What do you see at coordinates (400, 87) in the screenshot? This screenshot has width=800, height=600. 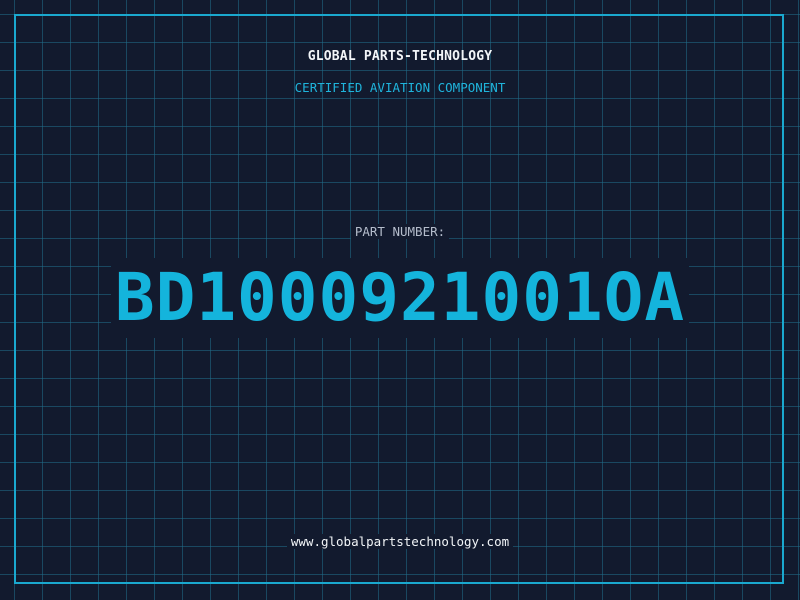 I see `certification-text: CERTIFIED AVIATION COMPONENT` at bounding box center [400, 87].